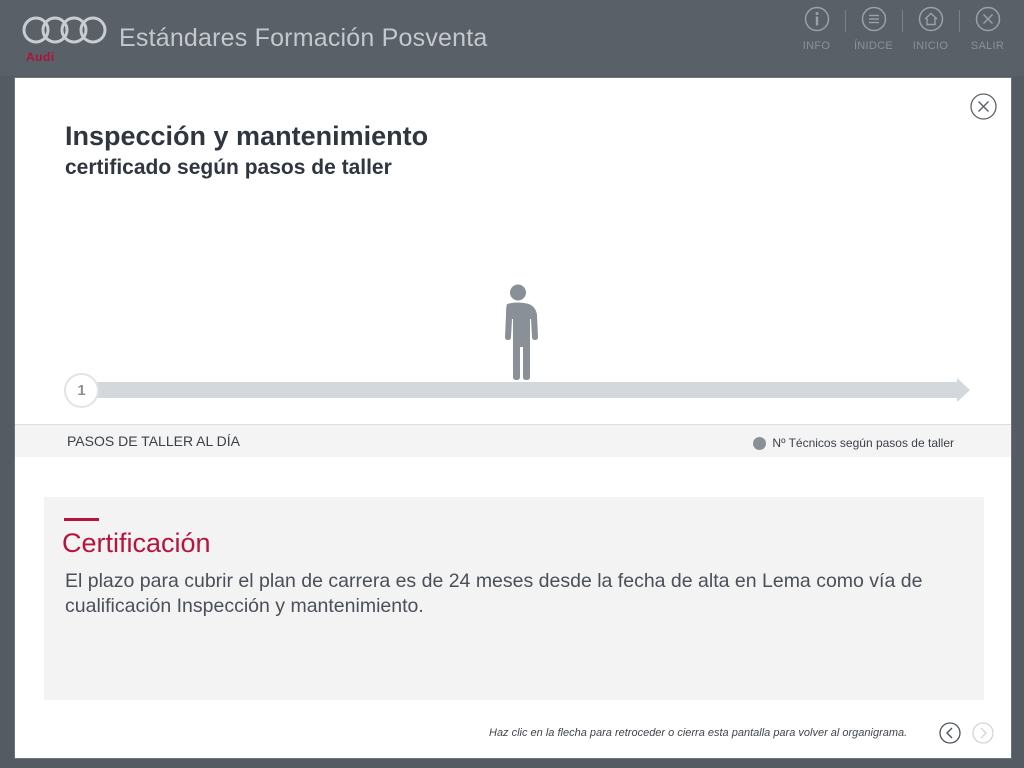 The width and height of the screenshot is (1024, 768). I want to click on legend-dot, so click(760, 443).